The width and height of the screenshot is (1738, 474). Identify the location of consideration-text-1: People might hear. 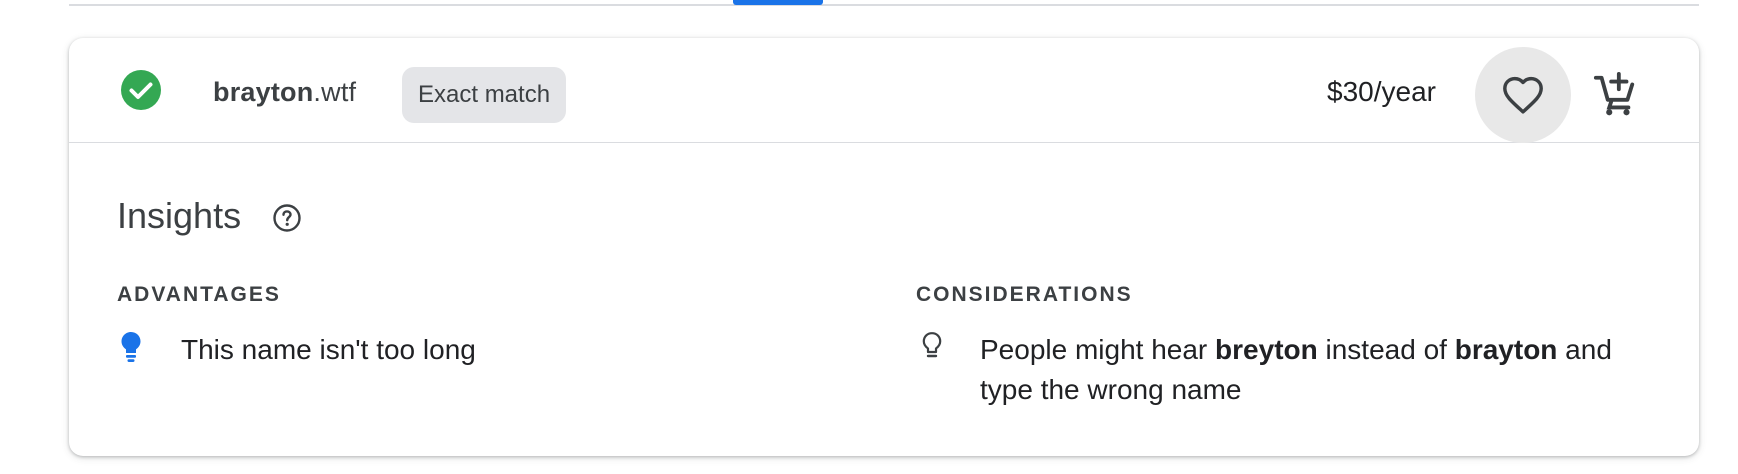
(1098, 349).